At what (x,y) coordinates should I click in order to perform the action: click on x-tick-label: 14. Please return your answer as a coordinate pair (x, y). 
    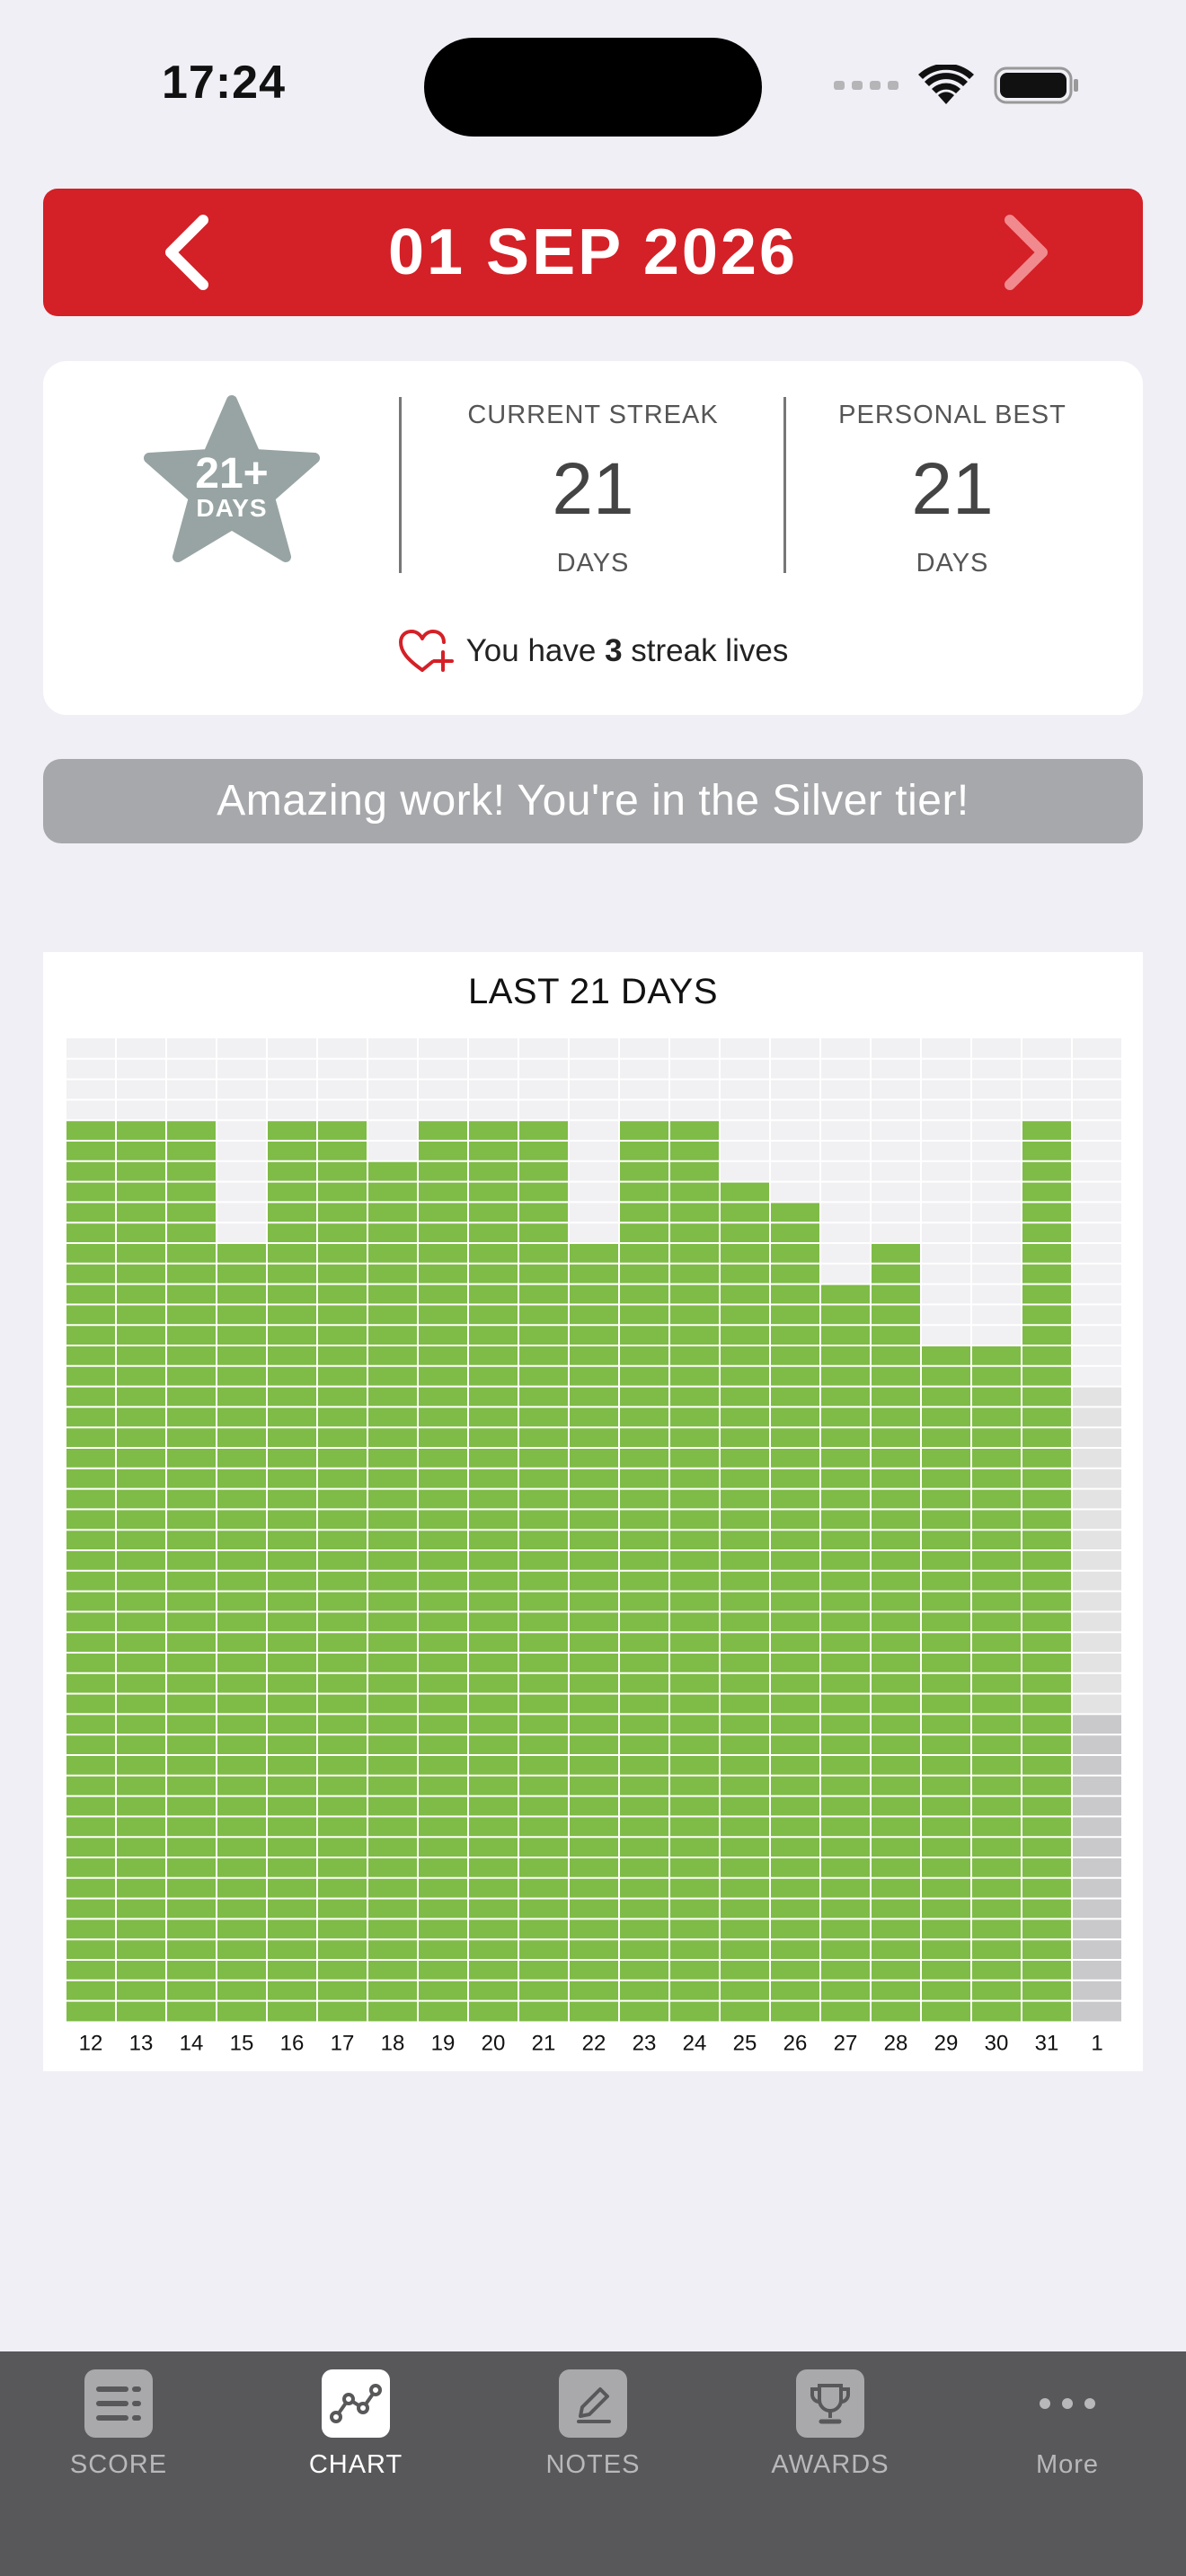
    Looking at the image, I should click on (192, 2043).